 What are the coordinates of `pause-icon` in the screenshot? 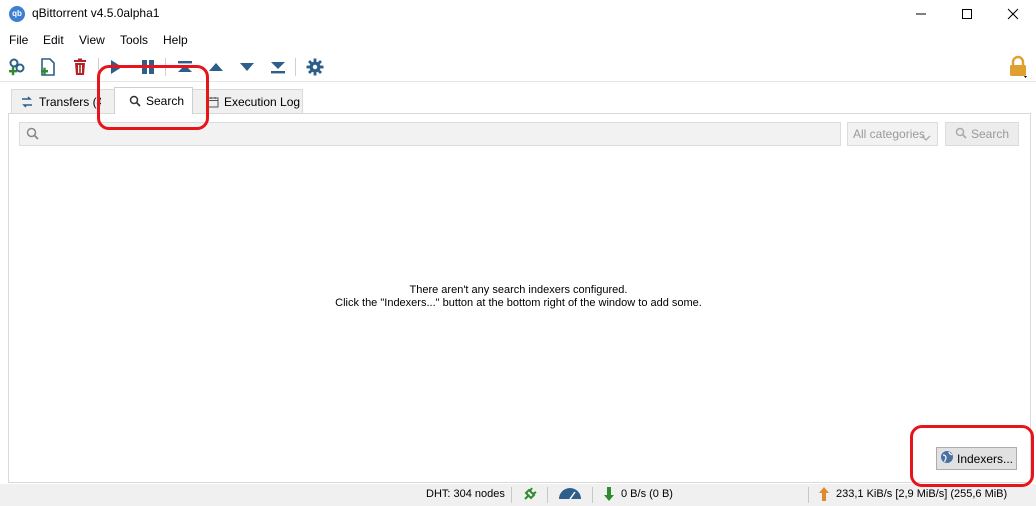 It's located at (148, 67).